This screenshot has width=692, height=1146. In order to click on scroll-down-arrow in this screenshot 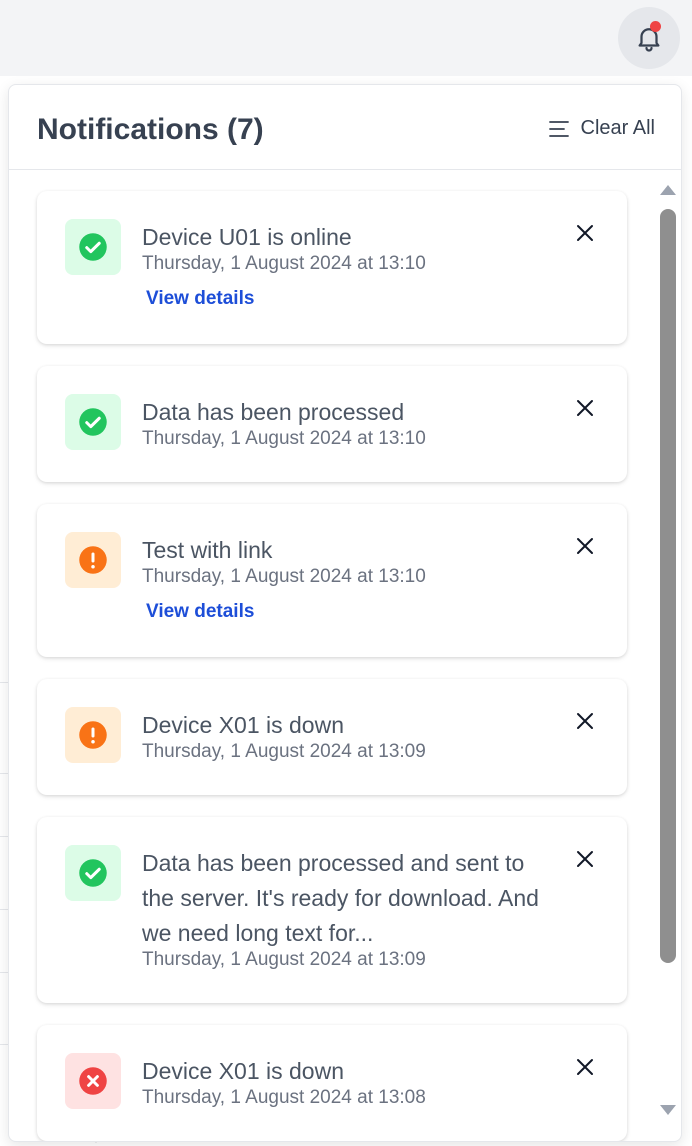, I will do `click(668, 1110)`.